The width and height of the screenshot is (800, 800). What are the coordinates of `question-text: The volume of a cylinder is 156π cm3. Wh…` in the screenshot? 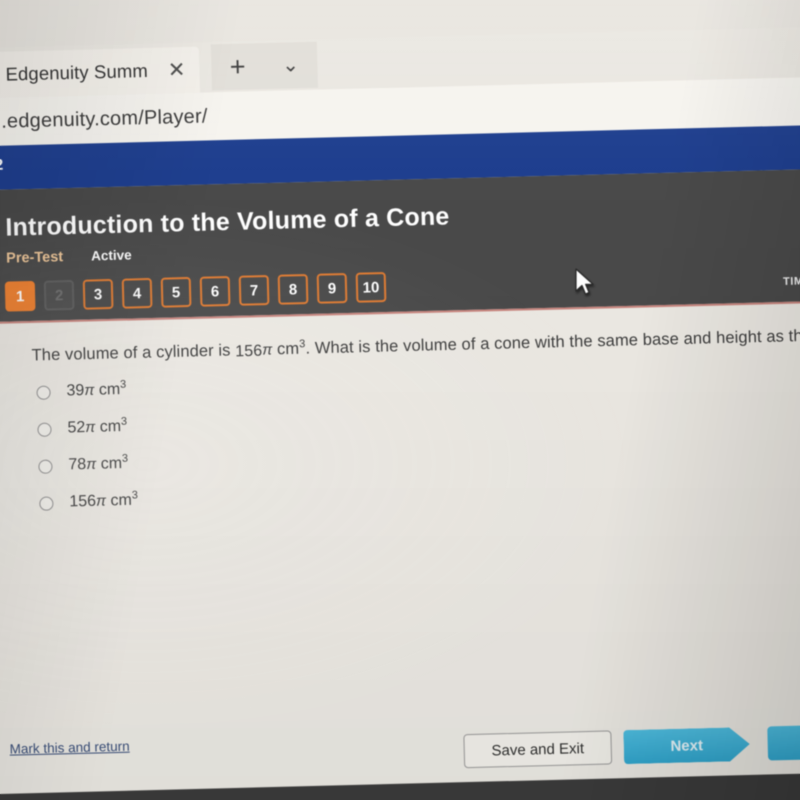 It's located at (415, 344).